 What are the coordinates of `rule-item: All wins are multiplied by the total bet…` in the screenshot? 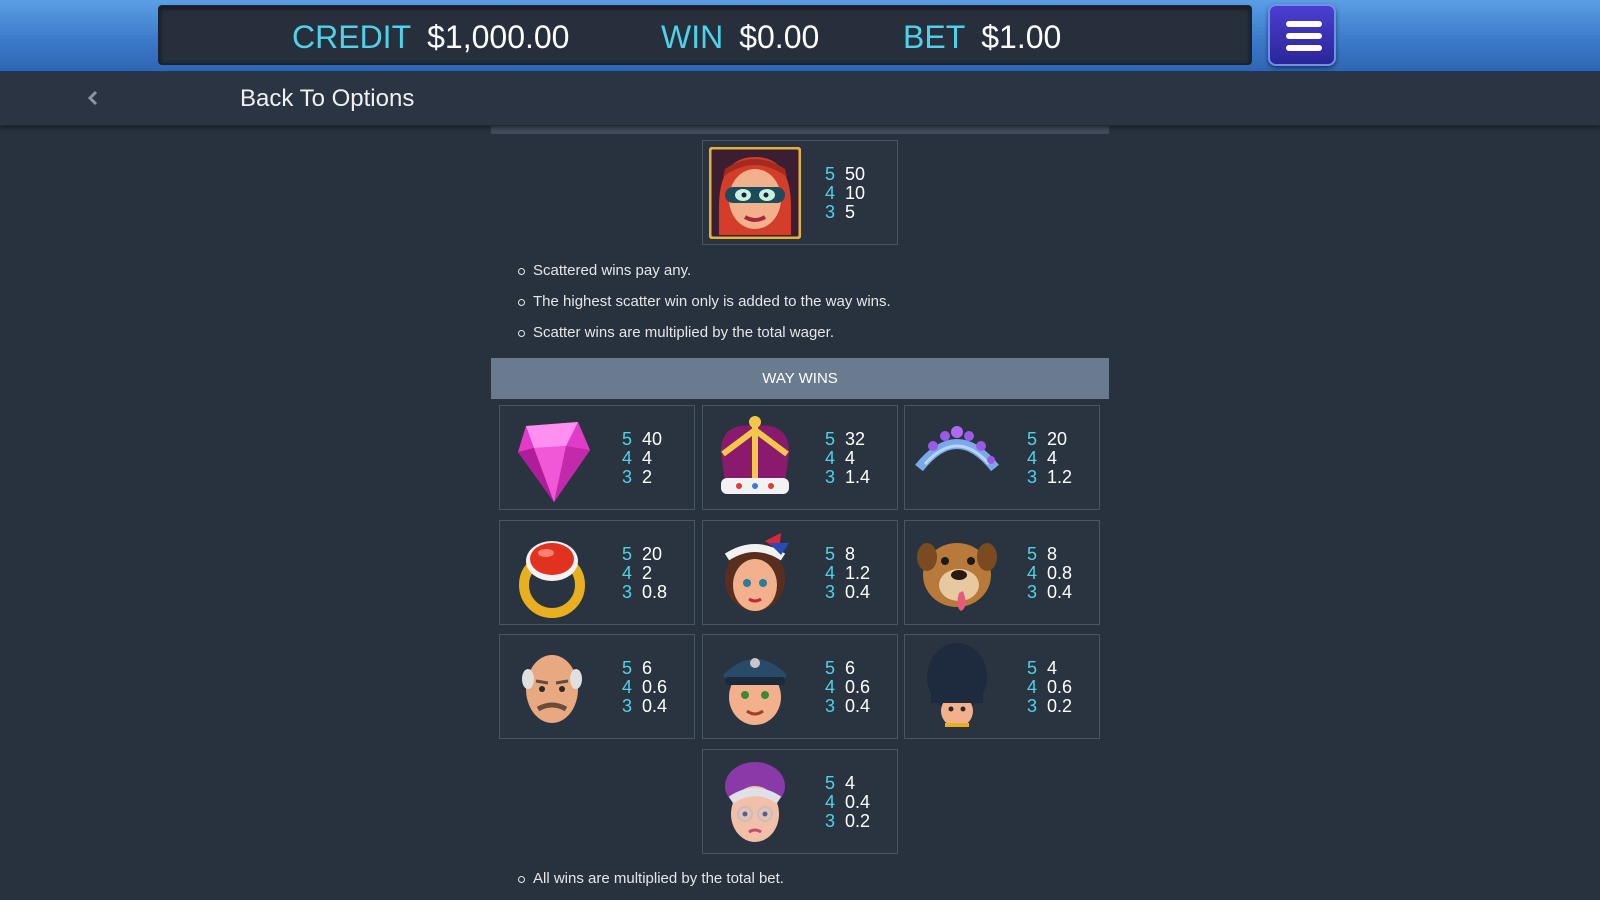 It's located at (651, 884).